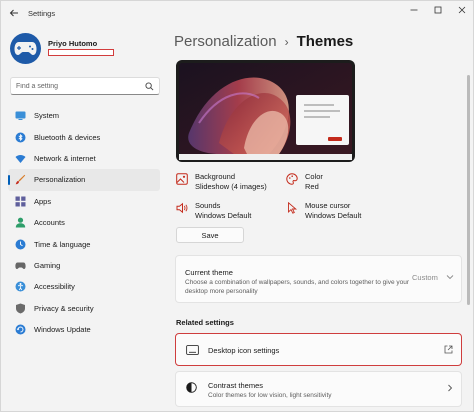 This screenshot has width=474, height=412. Describe the element at coordinates (192, 350) in the screenshot. I see `desktop-icon` at that location.